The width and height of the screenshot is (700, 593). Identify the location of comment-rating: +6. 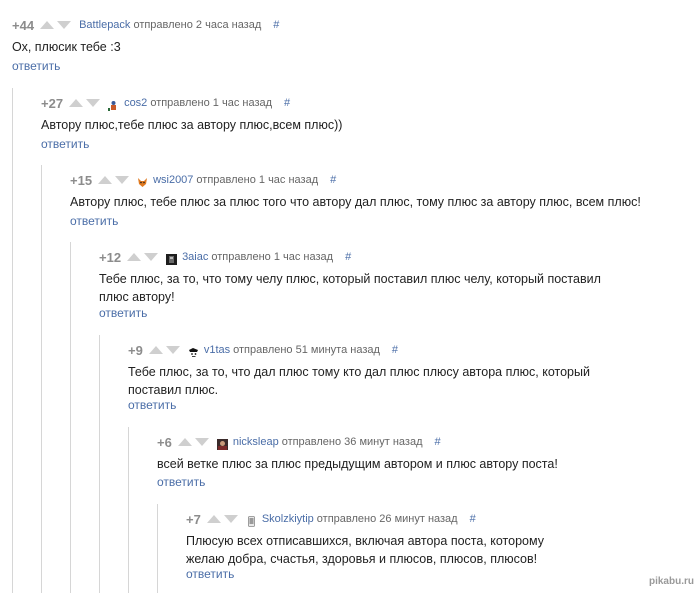
(164, 442).